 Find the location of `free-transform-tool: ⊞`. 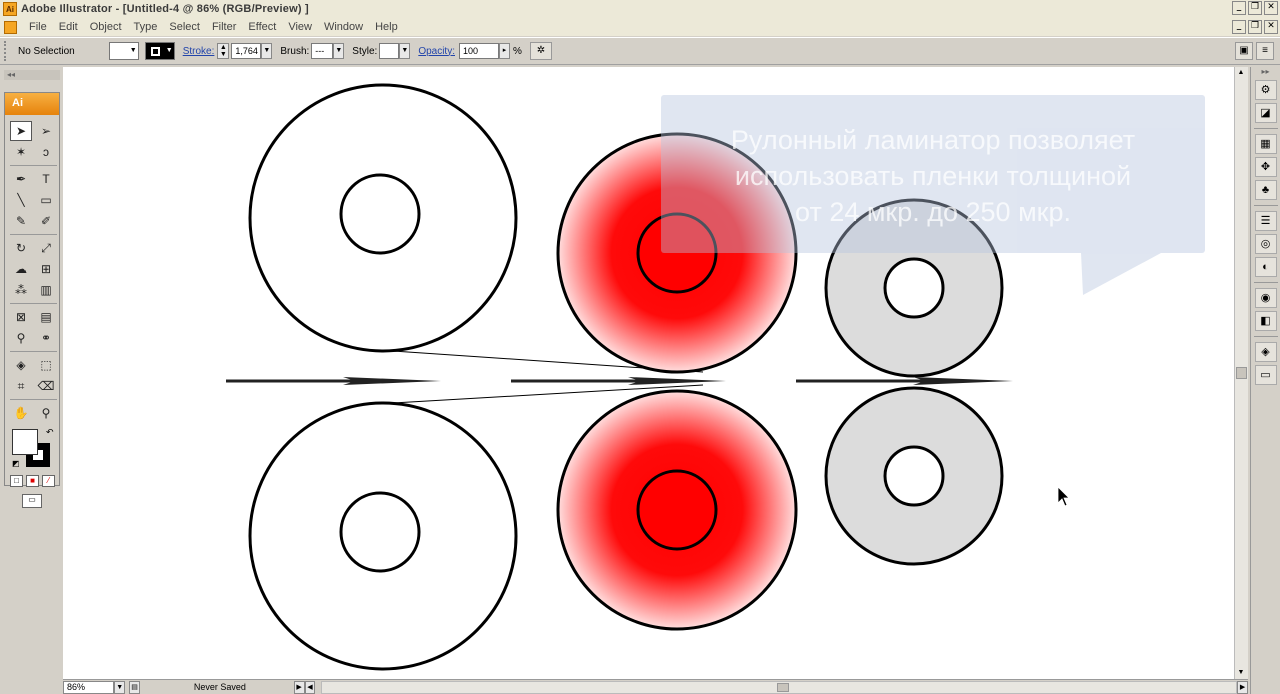

free-transform-tool: ⊞ is located at coordinates (46, 269).